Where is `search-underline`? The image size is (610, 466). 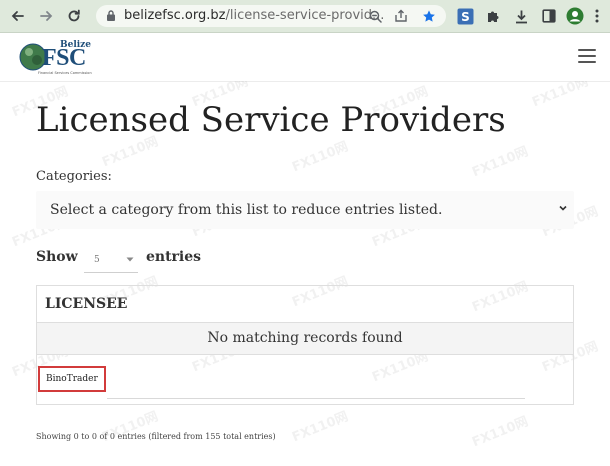 search-underline is located at coordinates (316, 398).